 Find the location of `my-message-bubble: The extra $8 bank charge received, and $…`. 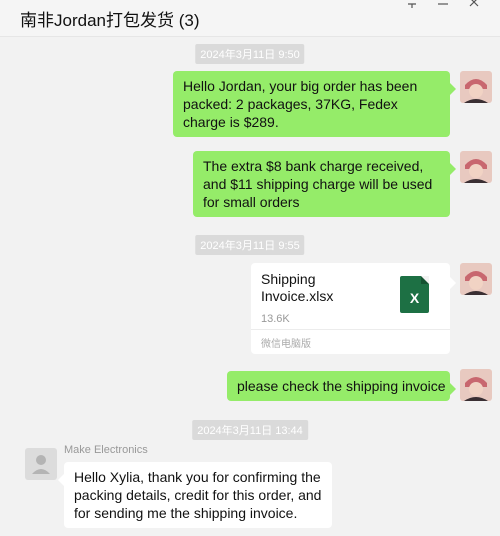

my-message-bubble: The extra $8 bank charge received, and $… is located at coordinates (324, 184).